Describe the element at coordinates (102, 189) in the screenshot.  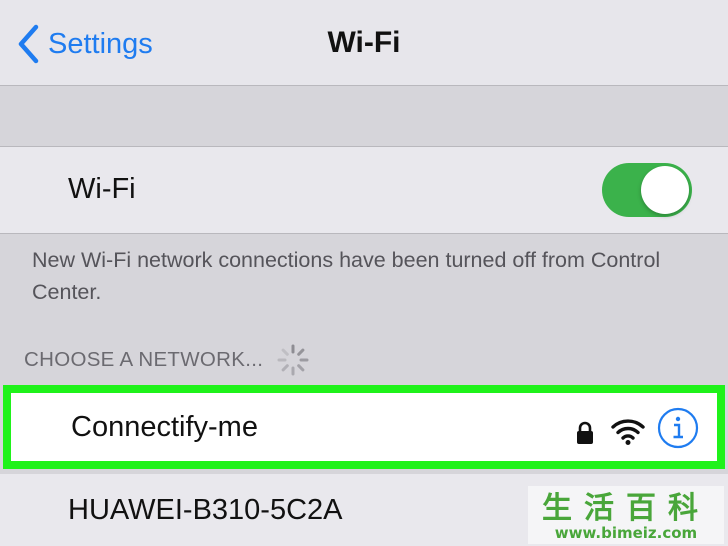
I see `wifi-toggle-label: Wi-Fi` at that location.